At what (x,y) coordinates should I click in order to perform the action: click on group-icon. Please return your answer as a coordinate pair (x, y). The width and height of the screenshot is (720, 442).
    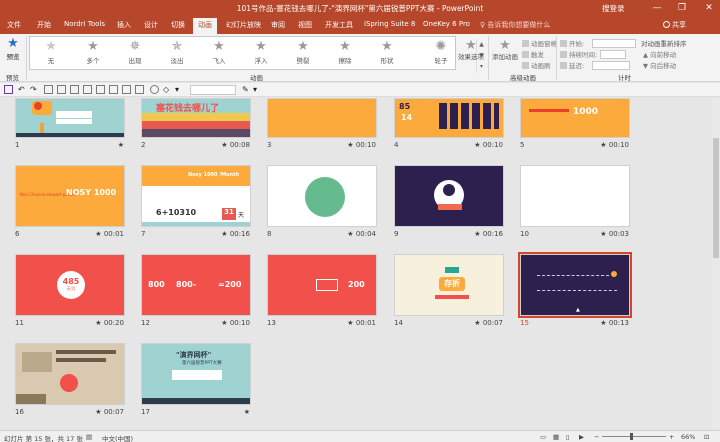
    Looking at the image, I should click on (113, 89).